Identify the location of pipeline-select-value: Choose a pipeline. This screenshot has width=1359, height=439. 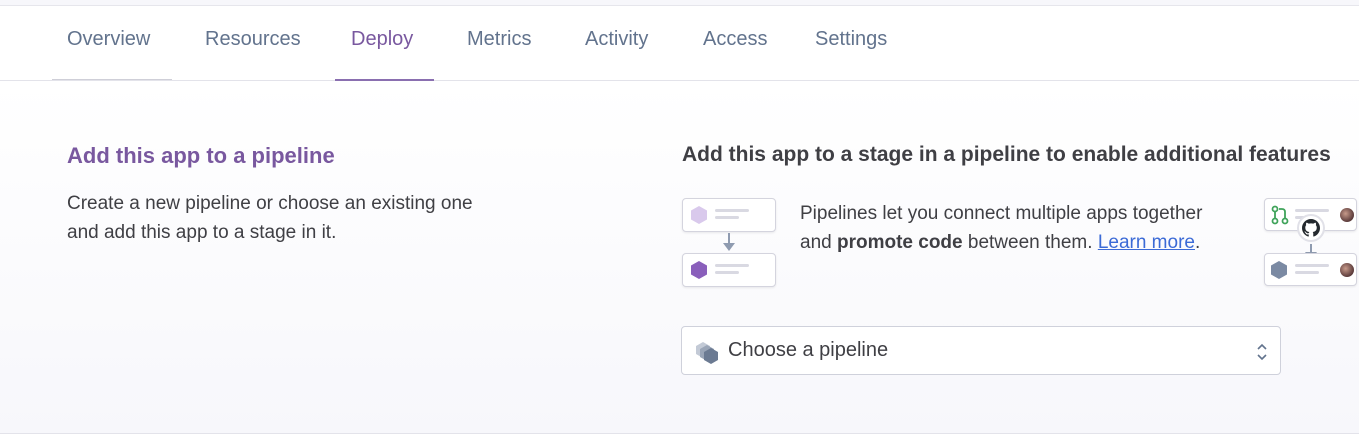
(808, 350).